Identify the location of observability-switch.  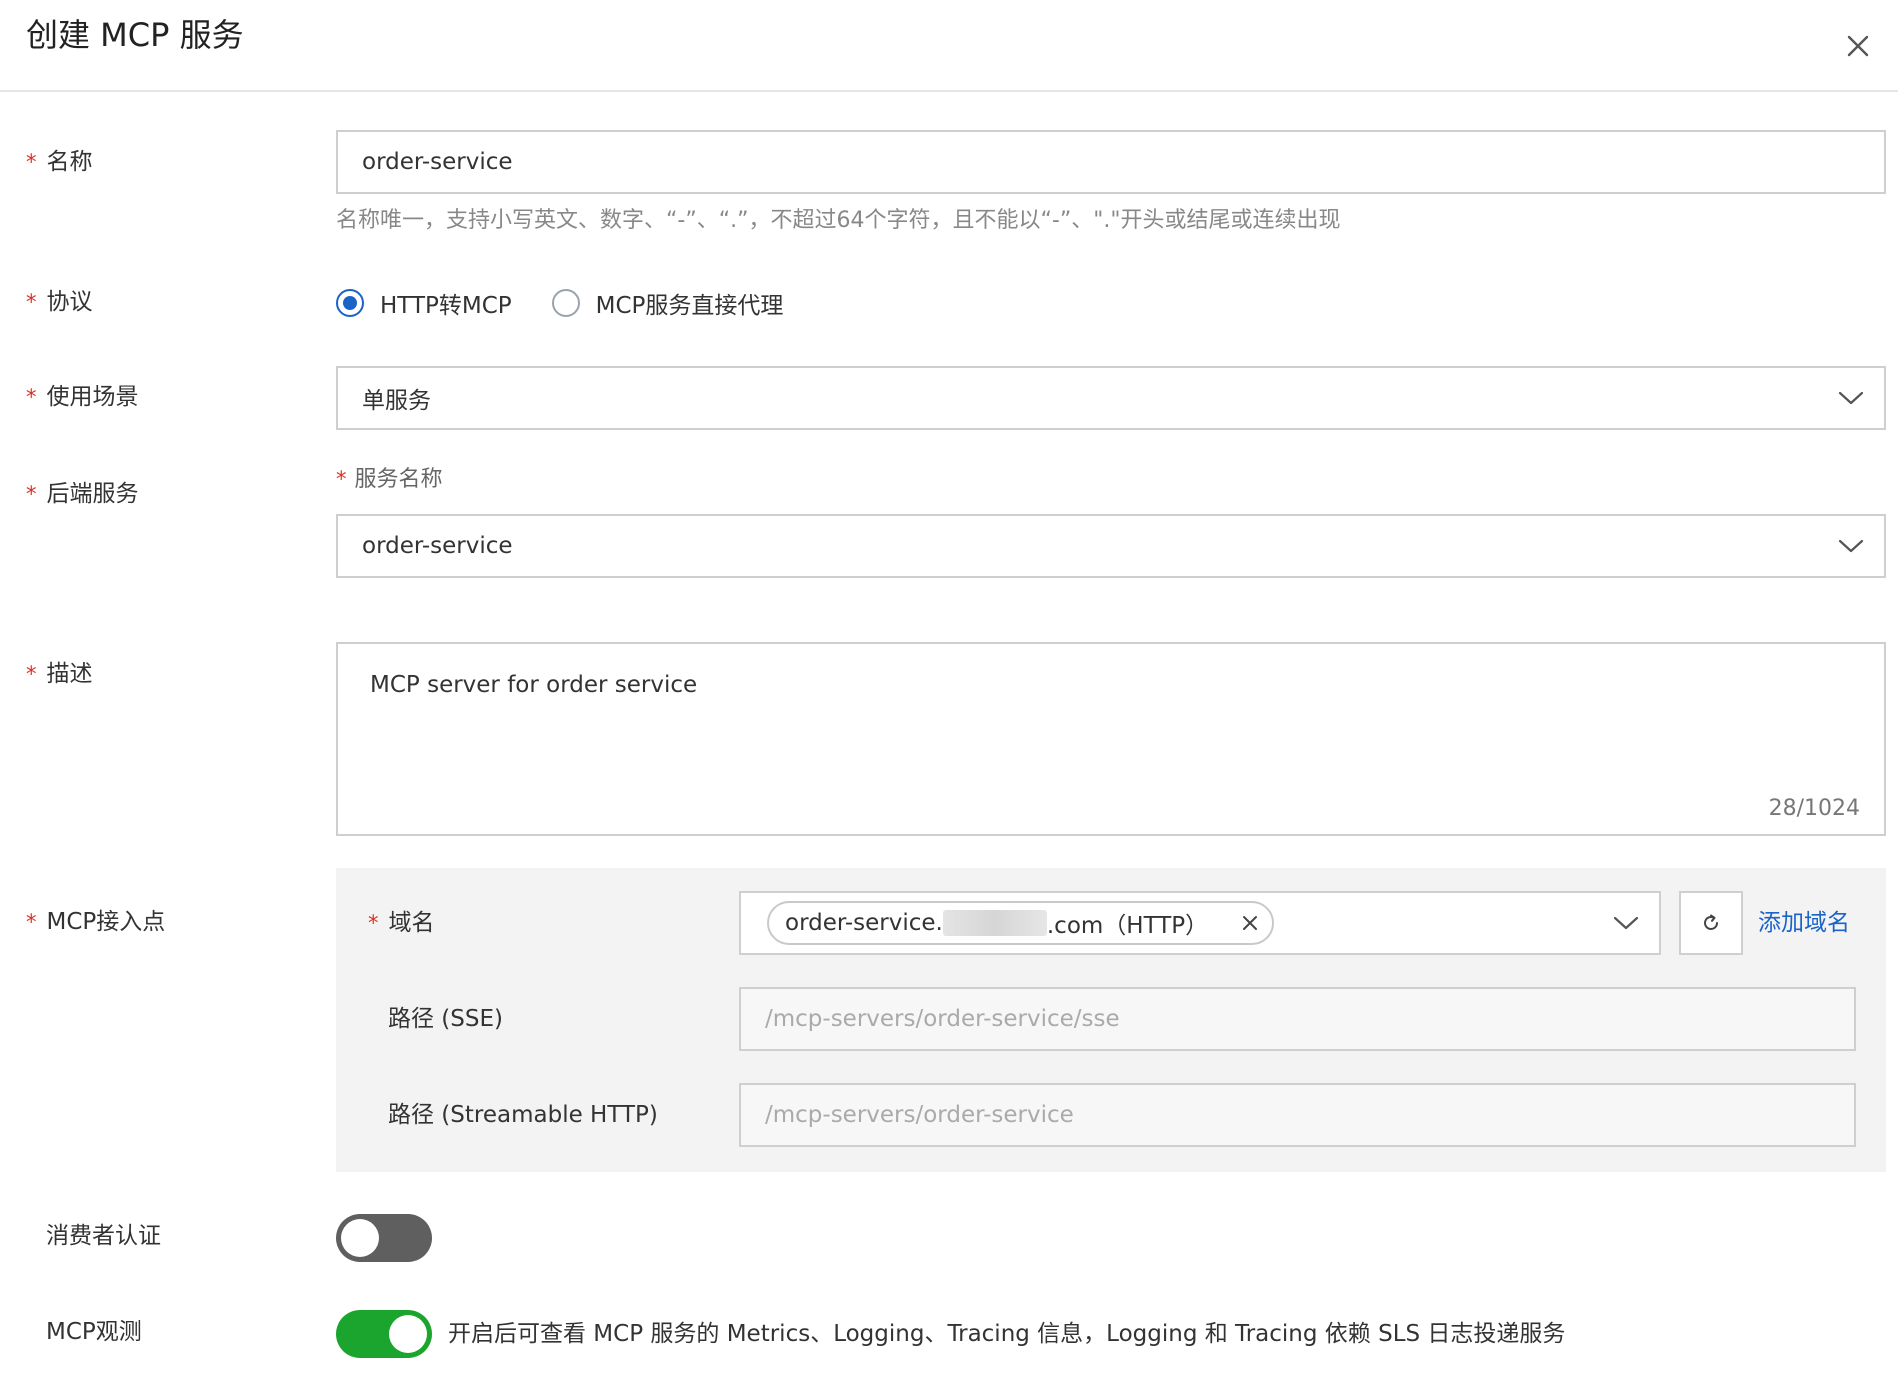
(384, 1334).